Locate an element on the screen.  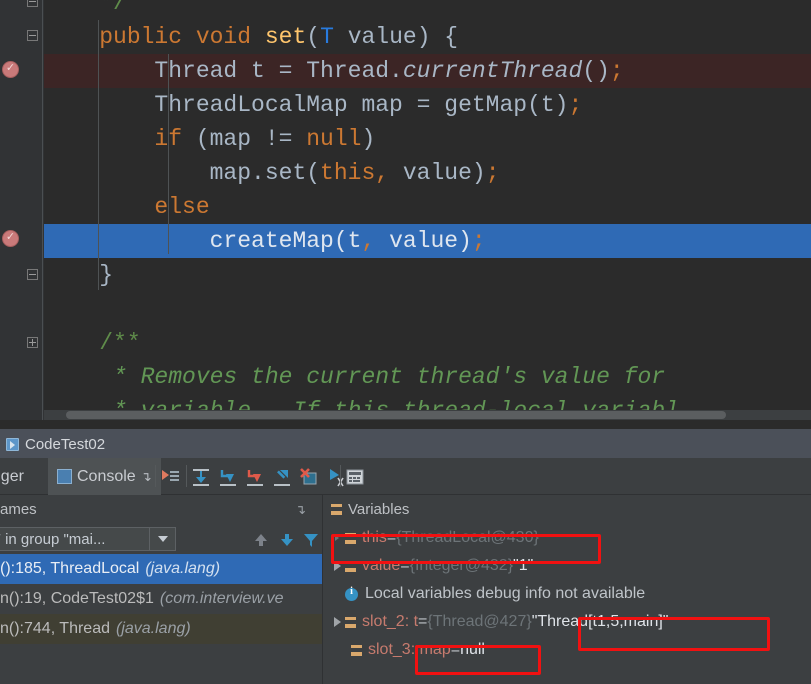
show-execution-point-icon is located at coordinates (170, 477).